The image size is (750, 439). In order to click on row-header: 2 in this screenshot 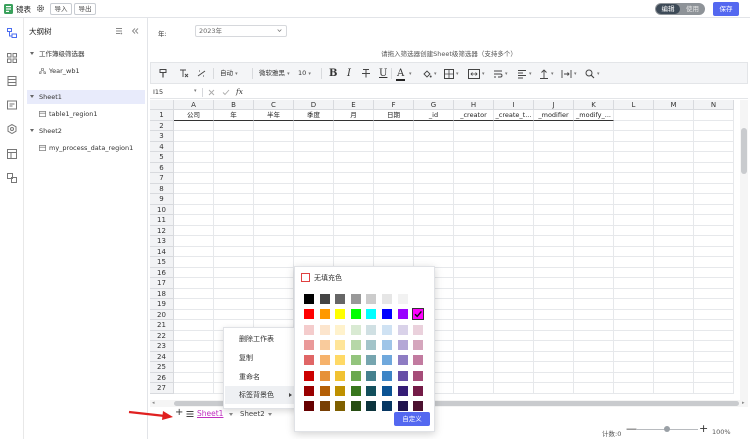, I will do `click(162, 125)`.